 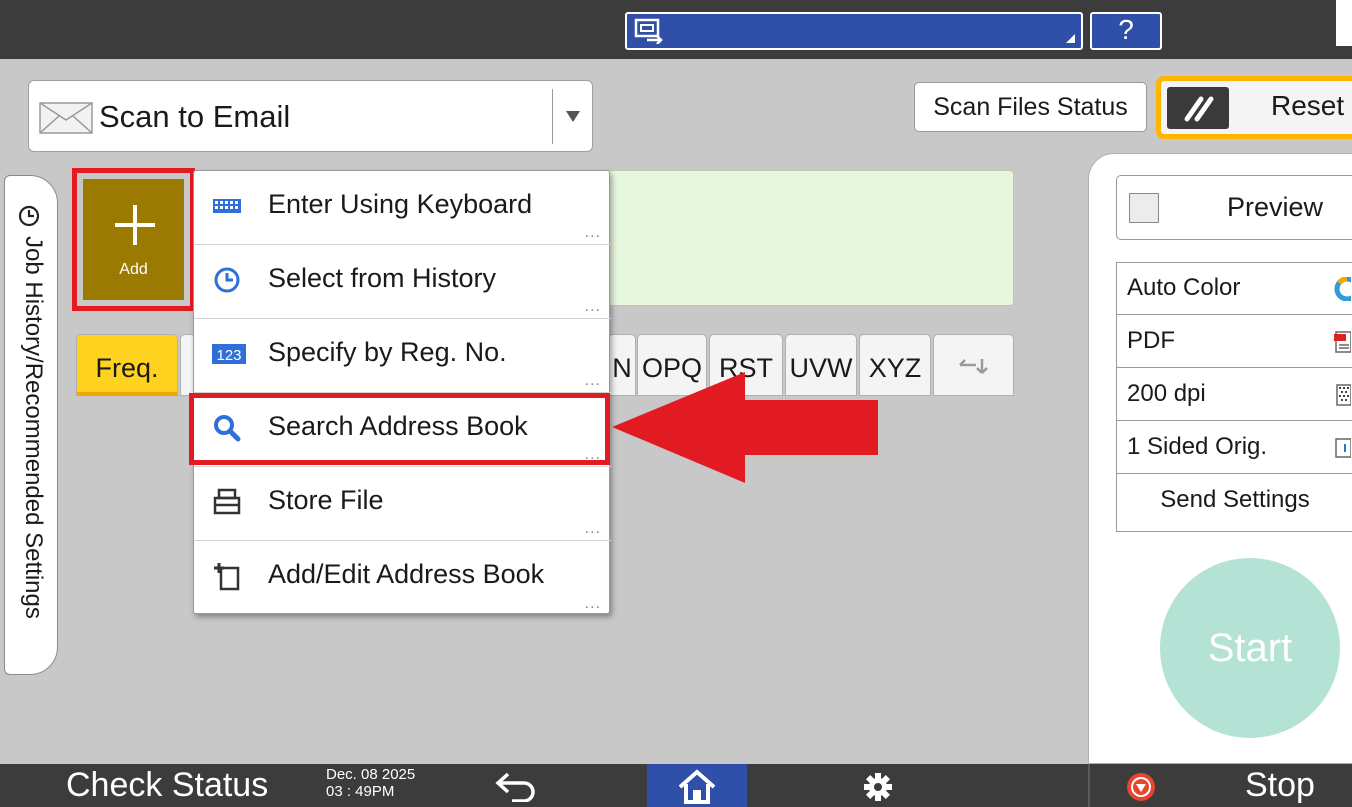 I want to click on menu-item-label: Store File, so click(x=326, y=500).